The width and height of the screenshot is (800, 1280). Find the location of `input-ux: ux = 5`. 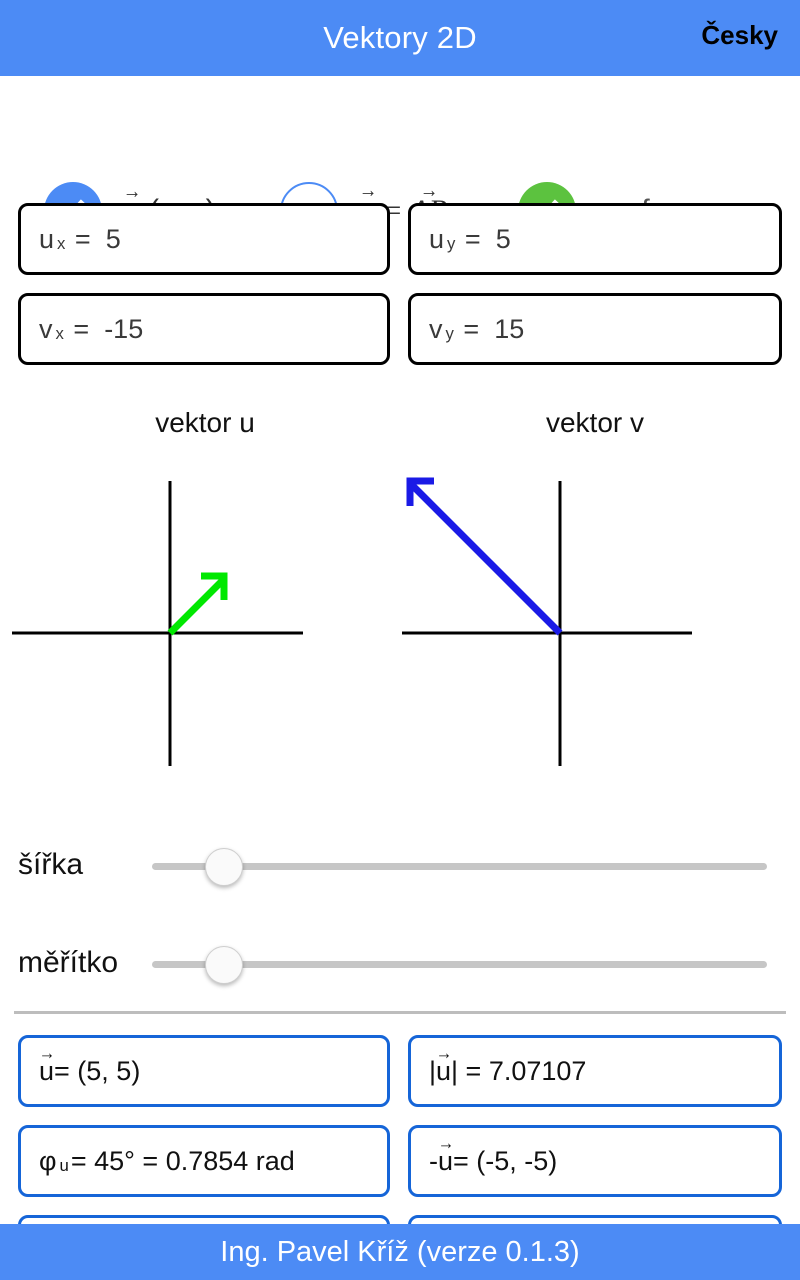

input-ux: ux = 5 is located at coordinates (204, 239).